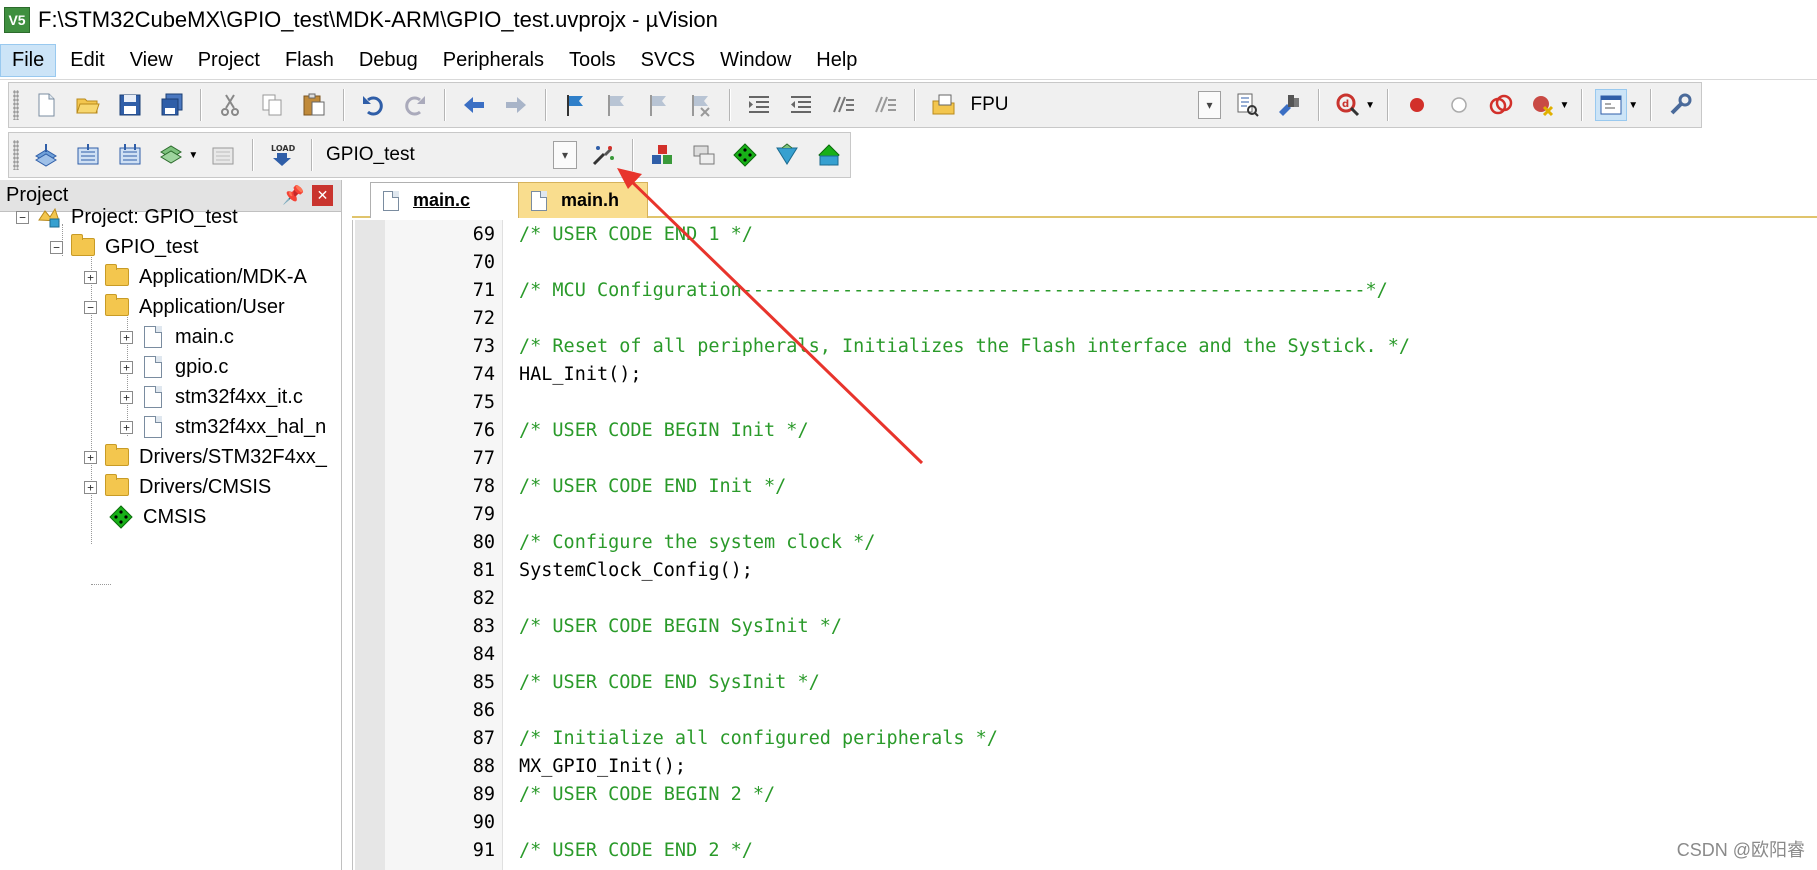  What do you see at coordinates (322, 195) in the screenshot?
I see `close-icon: ✕` at bounding box center [322, 195].